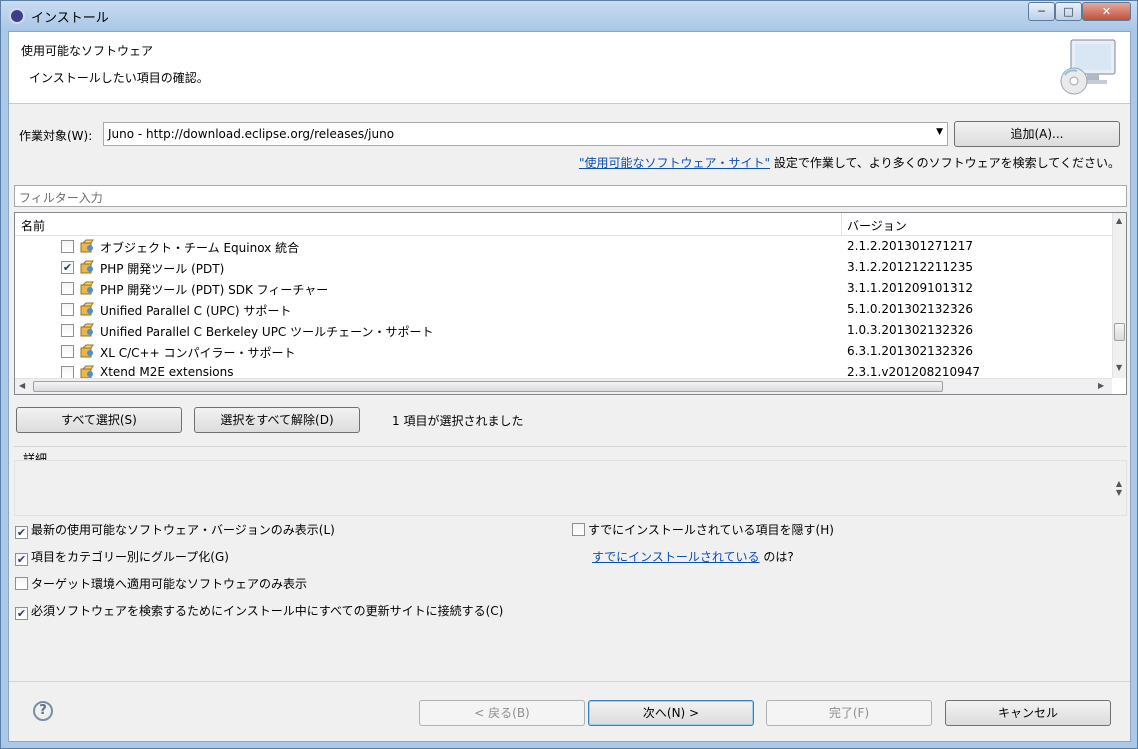 This screenshot has height=749, width=1138. Describe the element at coordinates (21, 583) in the screenshot. I see `target-env-checkbox` at that location.